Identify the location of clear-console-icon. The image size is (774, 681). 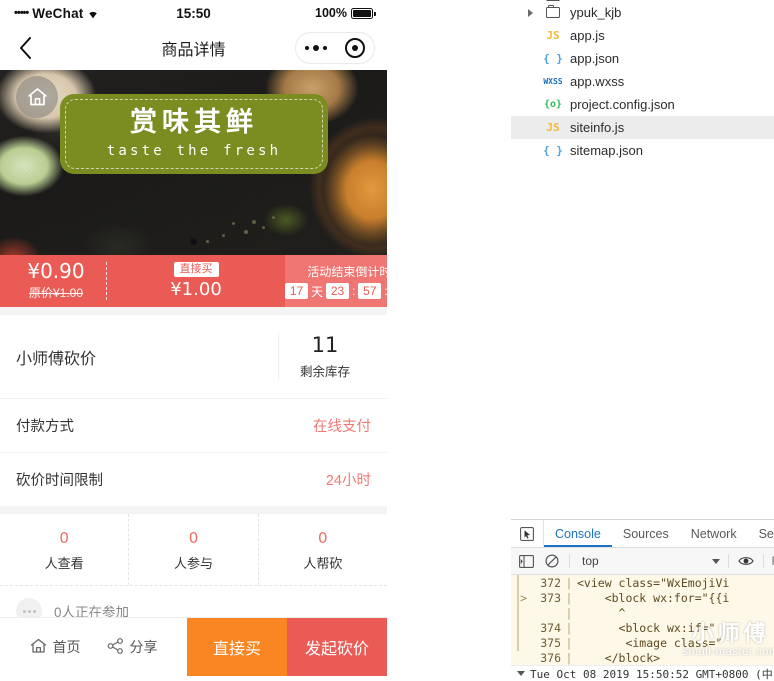
(552, 561).